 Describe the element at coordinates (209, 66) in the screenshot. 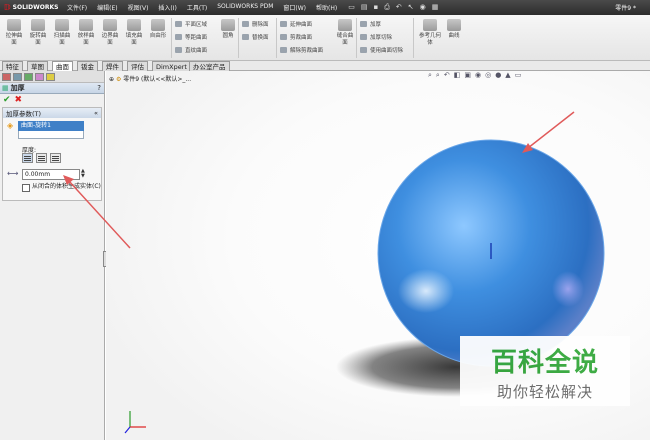

I see `tab-office-products: 办公室产品` at that location.